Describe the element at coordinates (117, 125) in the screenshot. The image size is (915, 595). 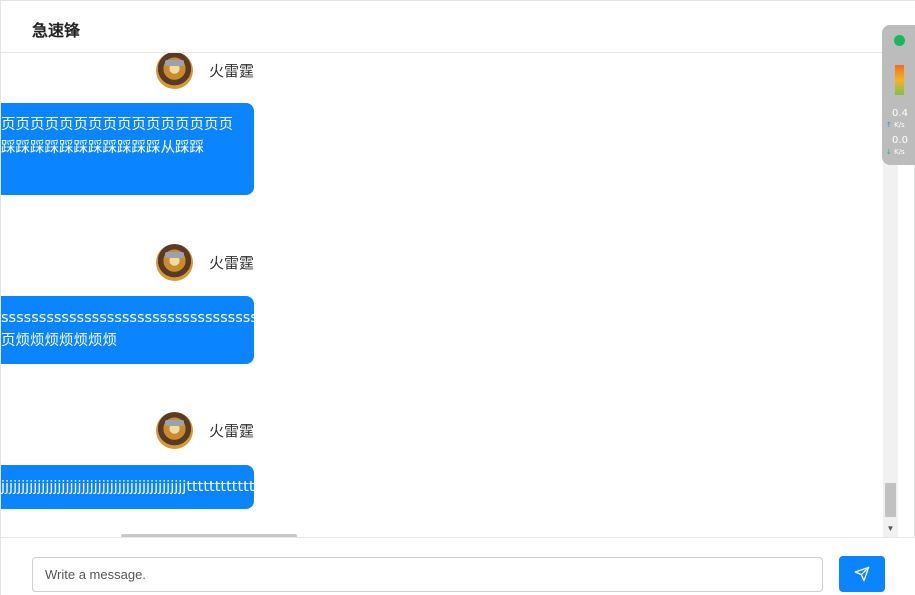
I see `message-line: 页页页页页页页页页页页页页页页页` at that location.